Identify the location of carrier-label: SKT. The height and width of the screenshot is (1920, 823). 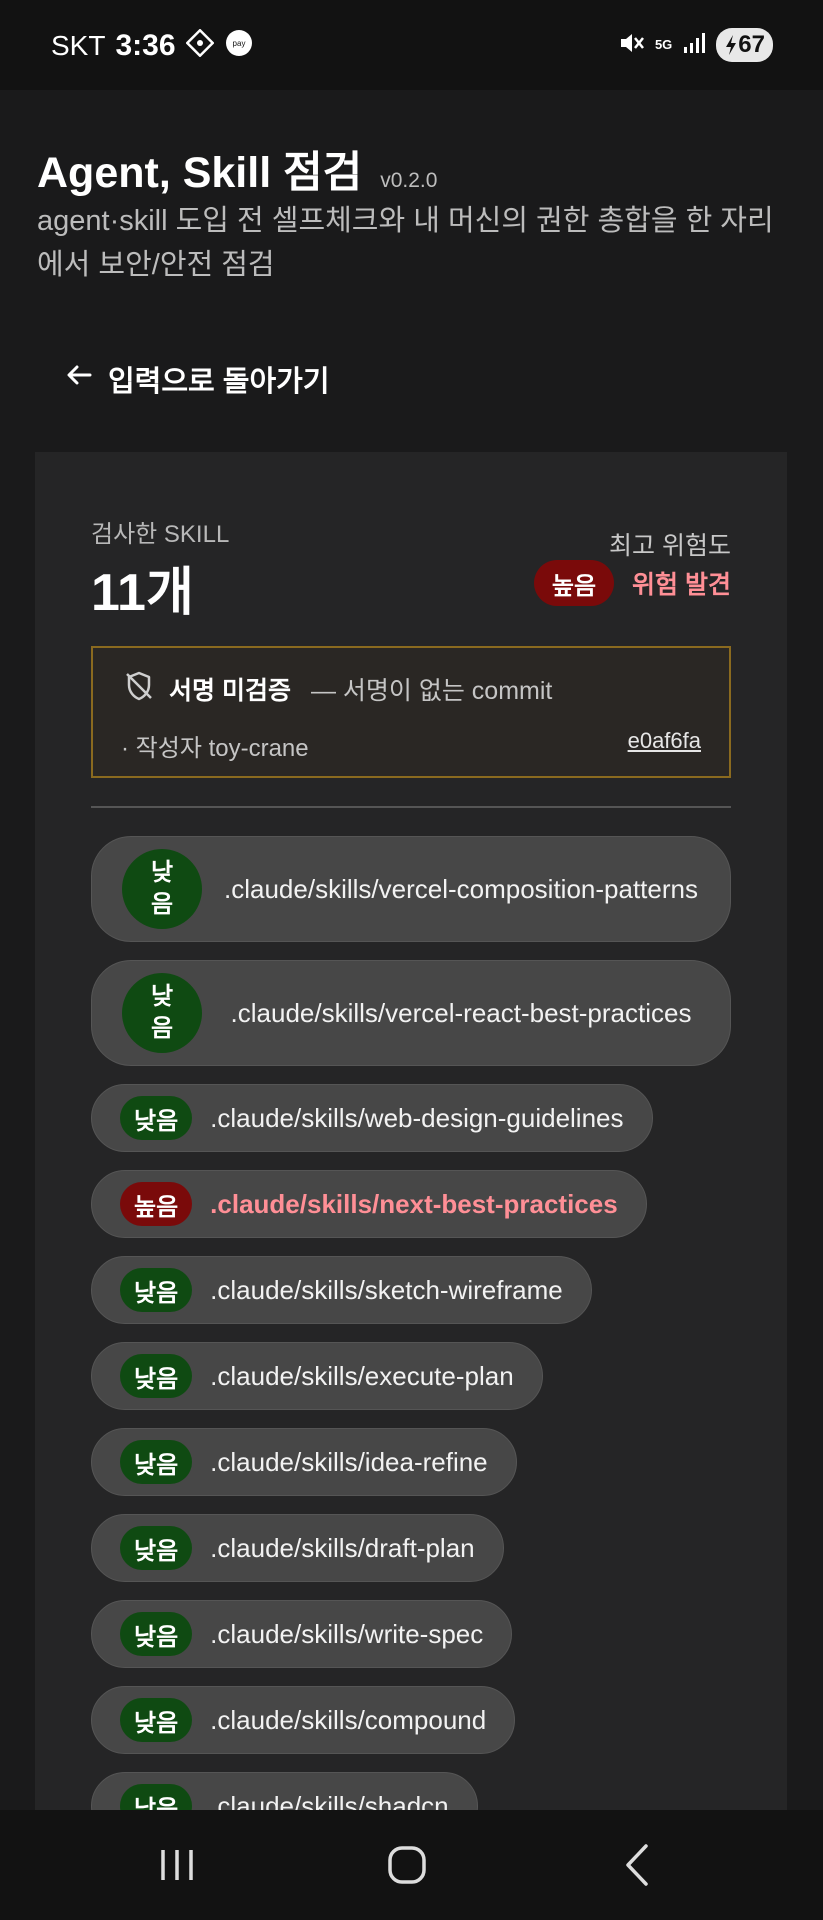
(78, 45).